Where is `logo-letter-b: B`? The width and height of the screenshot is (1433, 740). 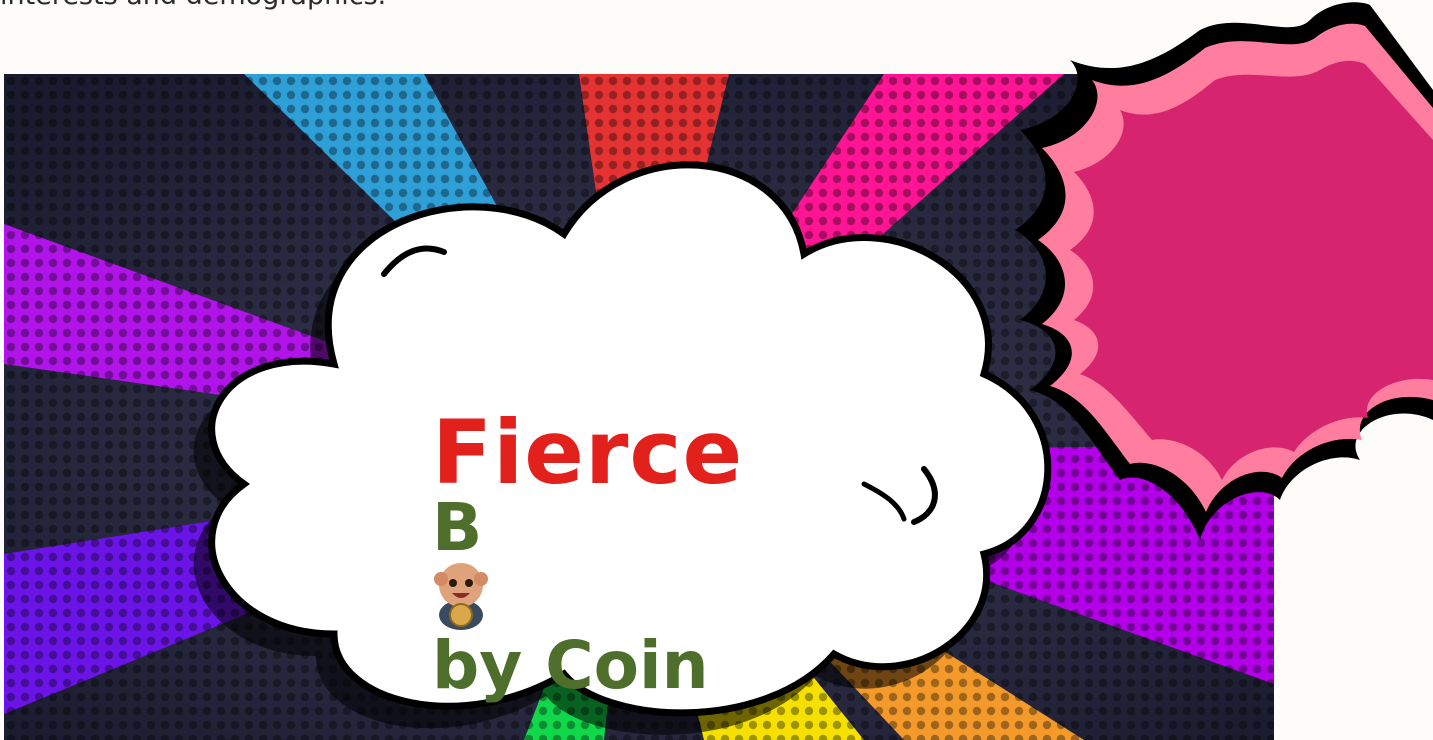 logo-letter-b: B is located at coordinates (457, 527).